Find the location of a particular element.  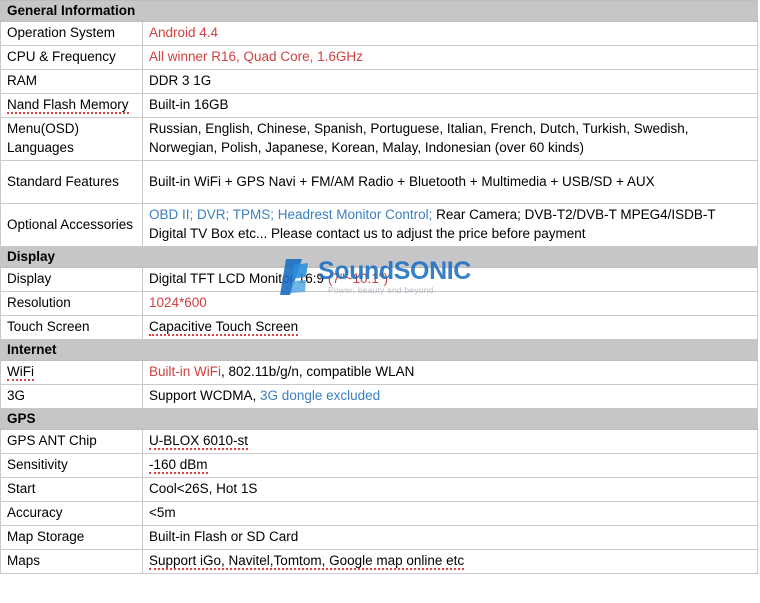

row-label: Optional Accessories is located at coordinates (71, 225).